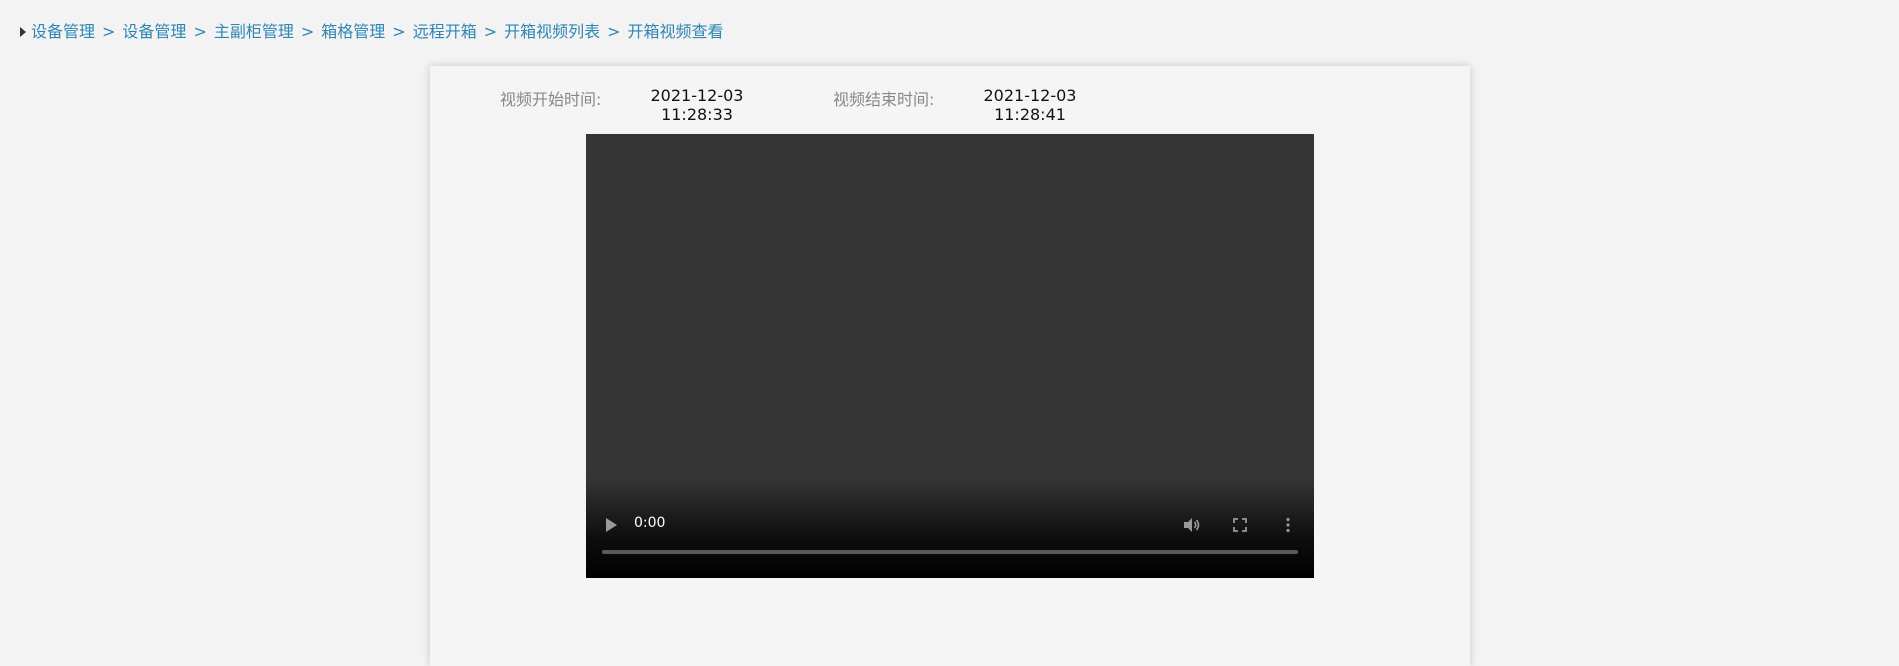 The image size is (1899, 666). Describe the element at coordinates (552, 32) in the screenshot. I see `breadcrumb-item-video-list: 开箱视频列表` at that location.